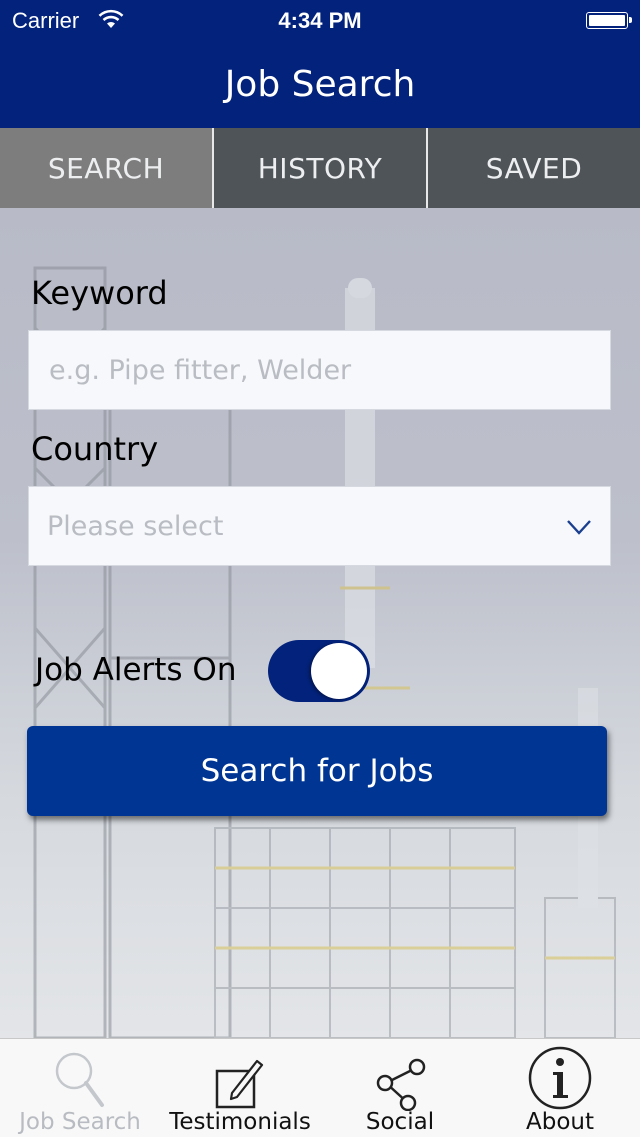 The width and height of the screenshot is (640, 1137). I want to click on tabbar-item-social: Social, so click(400, 1088).